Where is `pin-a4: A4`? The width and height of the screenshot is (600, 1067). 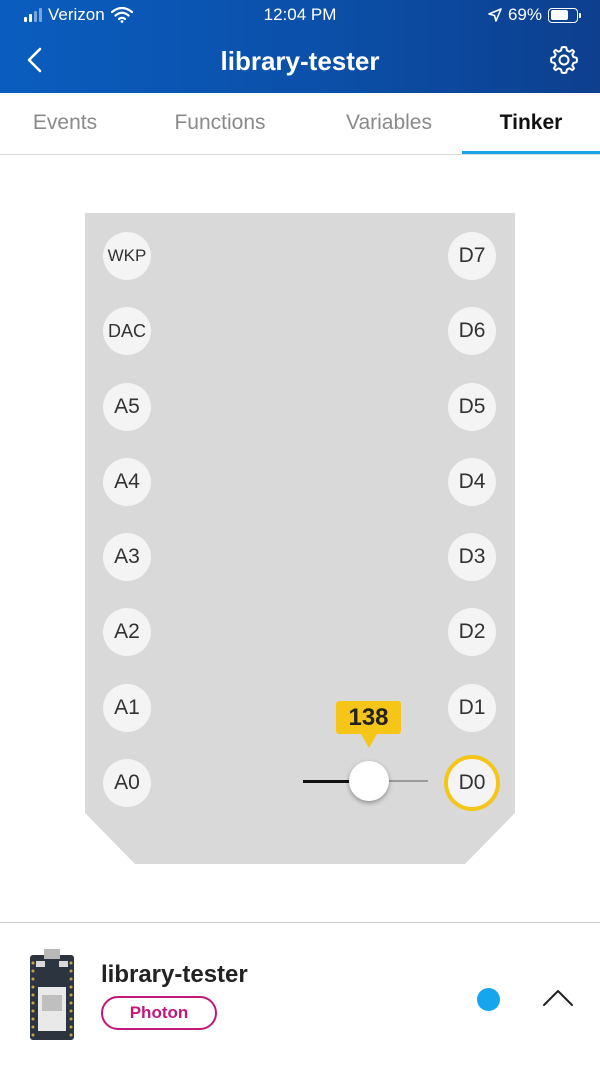
pin-a4: A4 is located at coordinates (127, 482).